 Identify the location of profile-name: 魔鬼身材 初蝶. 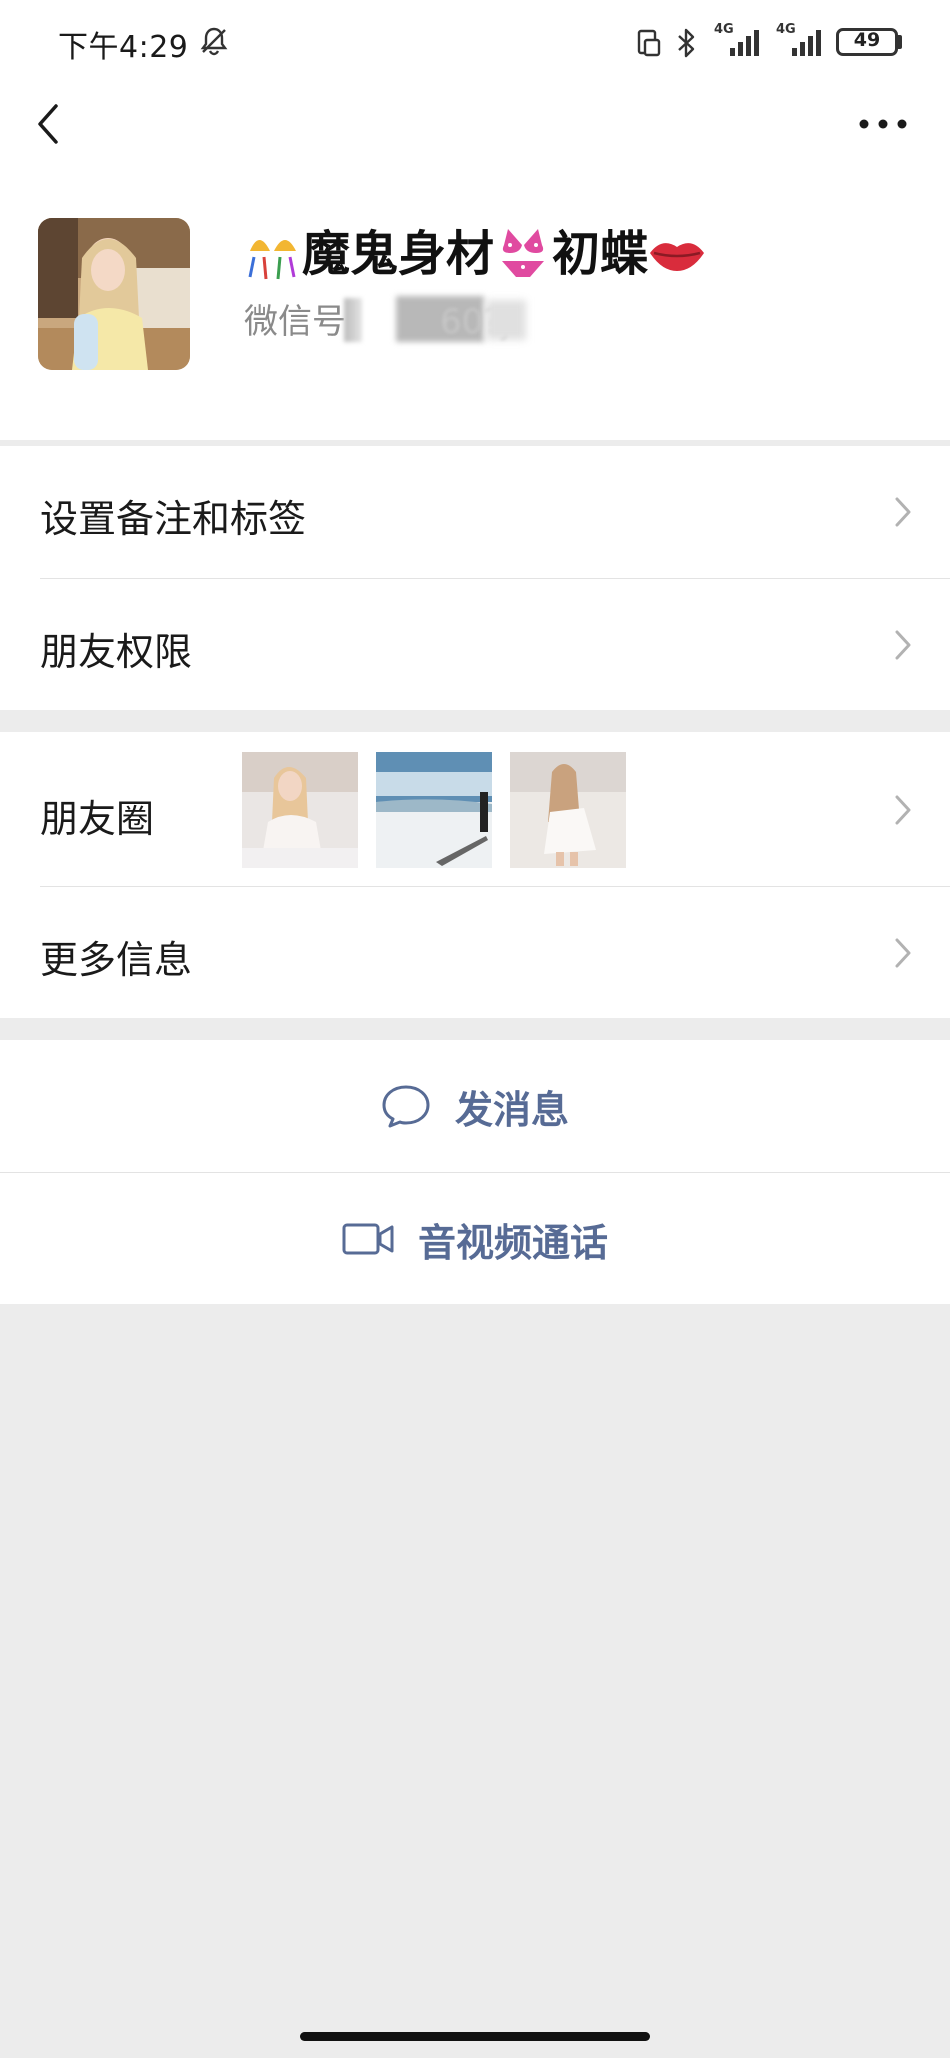
(475, 254).